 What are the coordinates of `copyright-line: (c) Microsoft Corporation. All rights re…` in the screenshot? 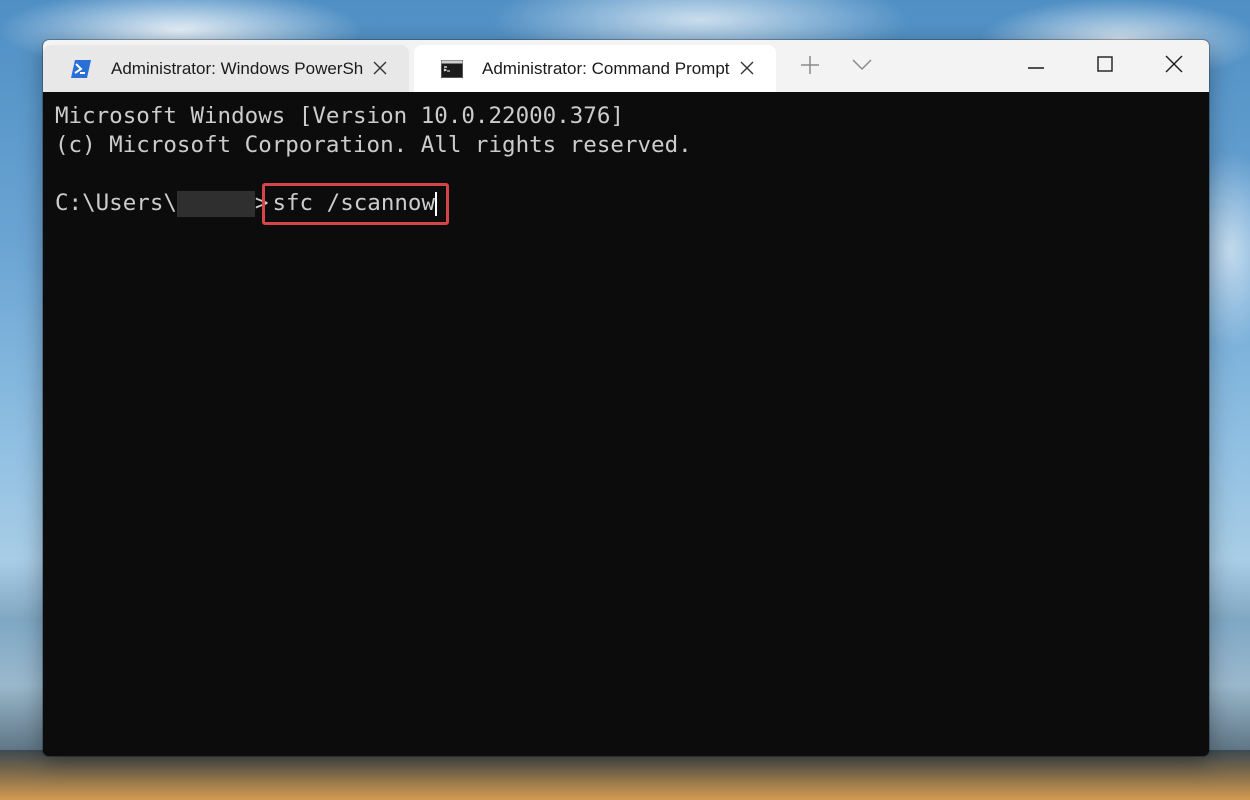 It's located at (373, 145).